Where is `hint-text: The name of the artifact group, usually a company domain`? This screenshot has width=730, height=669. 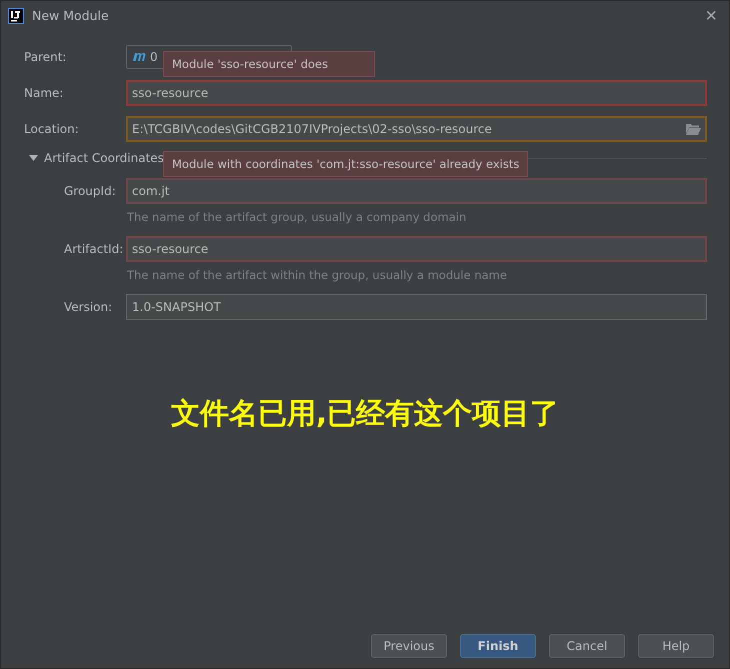 hint-text: The name of the artifact group, usually a company domain is located at coordinates (296, 217).